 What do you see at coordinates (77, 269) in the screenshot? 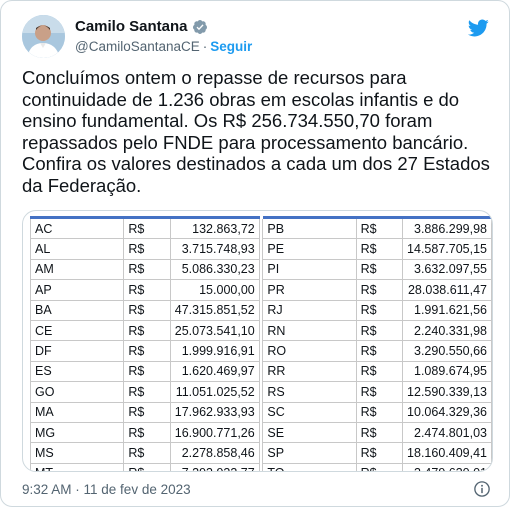
I see `state-code-cell: AM` at bounding box center [77, 269].